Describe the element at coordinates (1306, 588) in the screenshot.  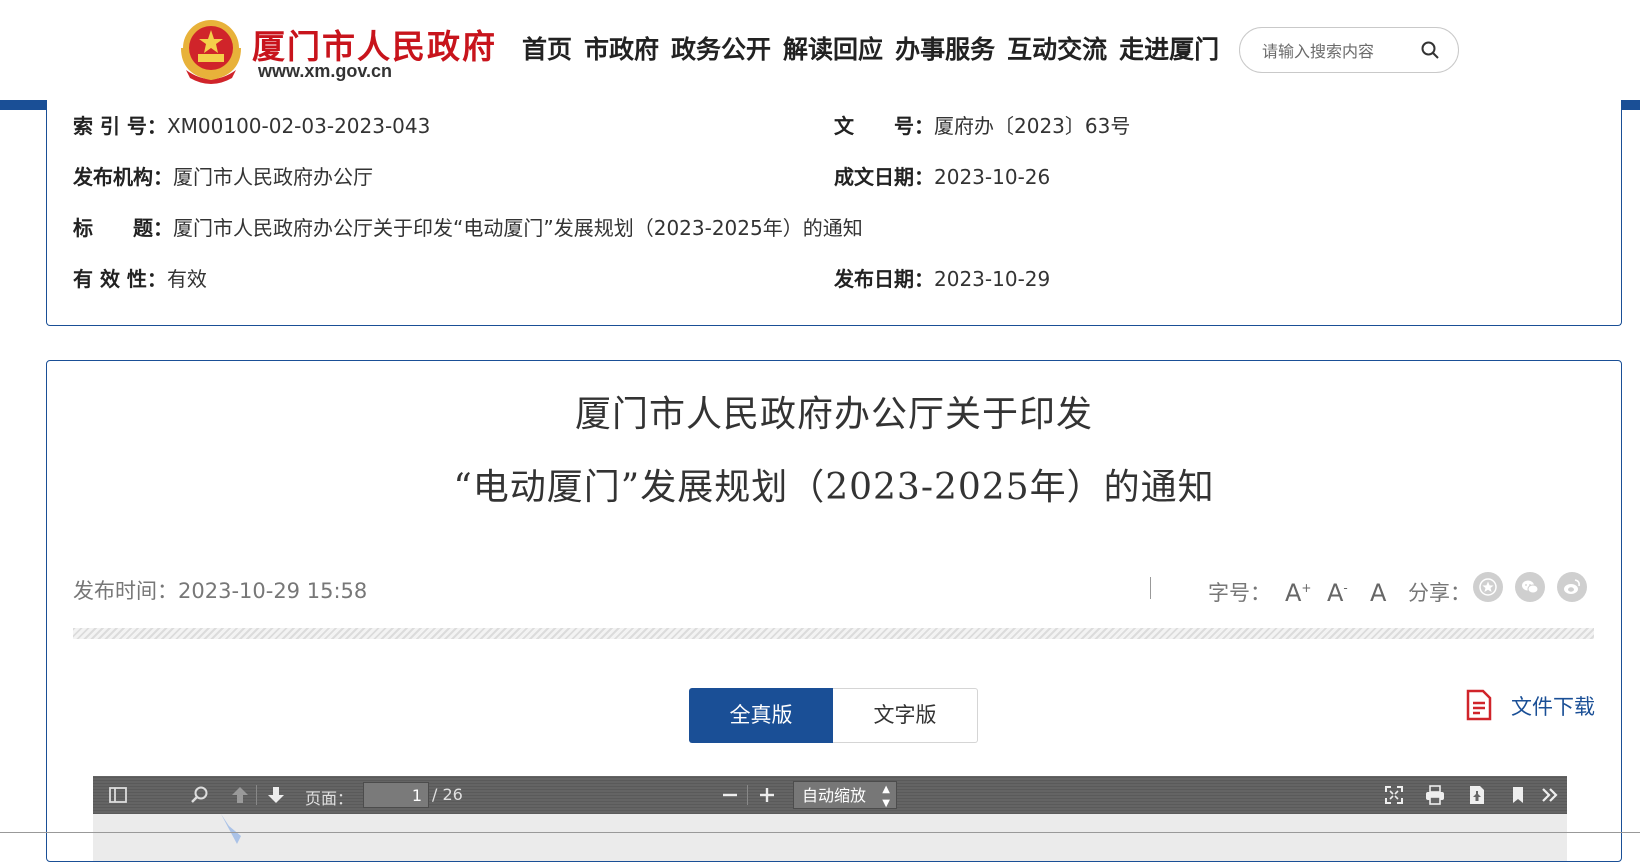
I see `plus-icon: +` at that location.